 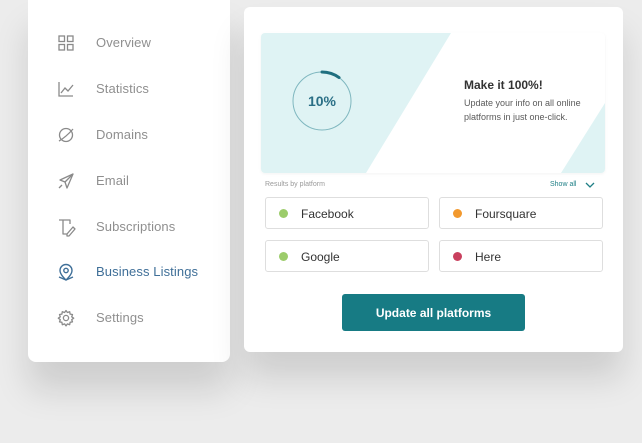 What do you see at coordinates (66, 135) in the screenshot?
I see `globe-icon` at bounding box center [66, 135].